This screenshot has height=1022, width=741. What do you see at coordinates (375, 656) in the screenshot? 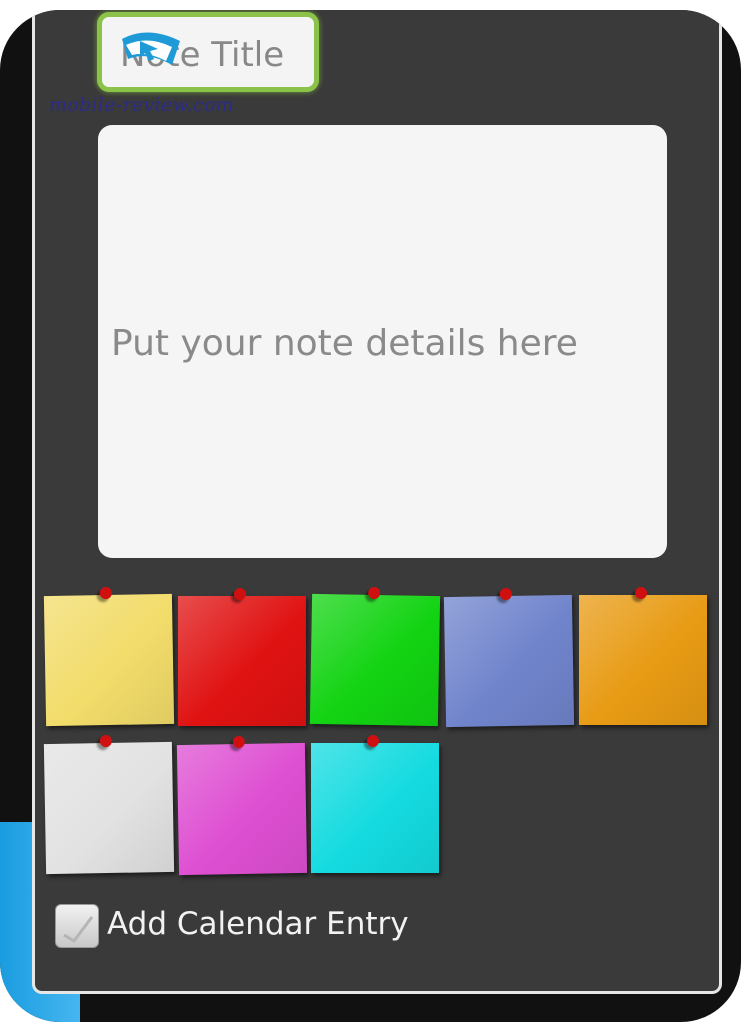
I see `color-swatch-green` at bounding box center [375, 656].